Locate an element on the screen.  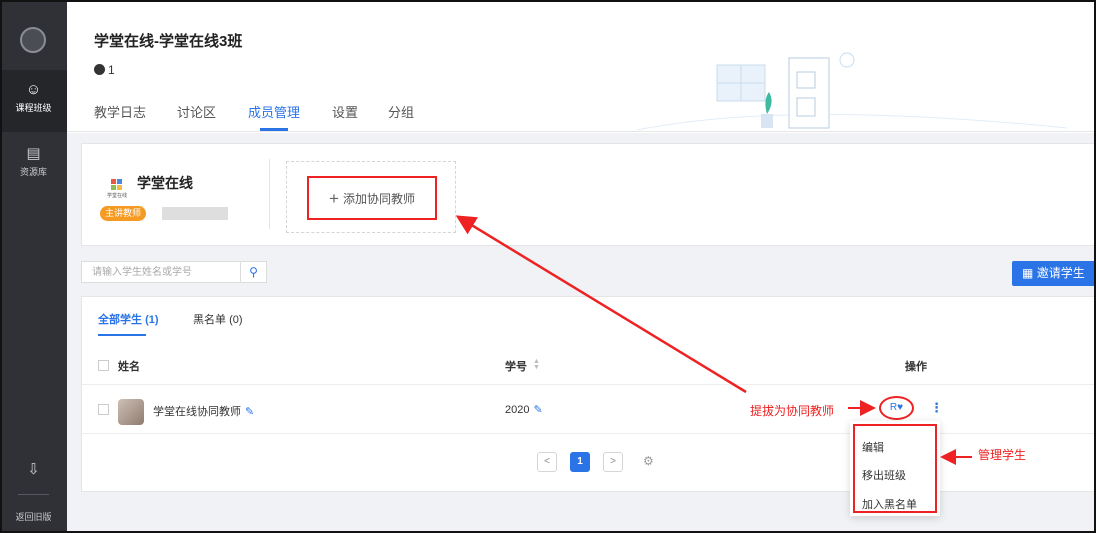
download-button: ⇩ is located at coordinates (33, 471).